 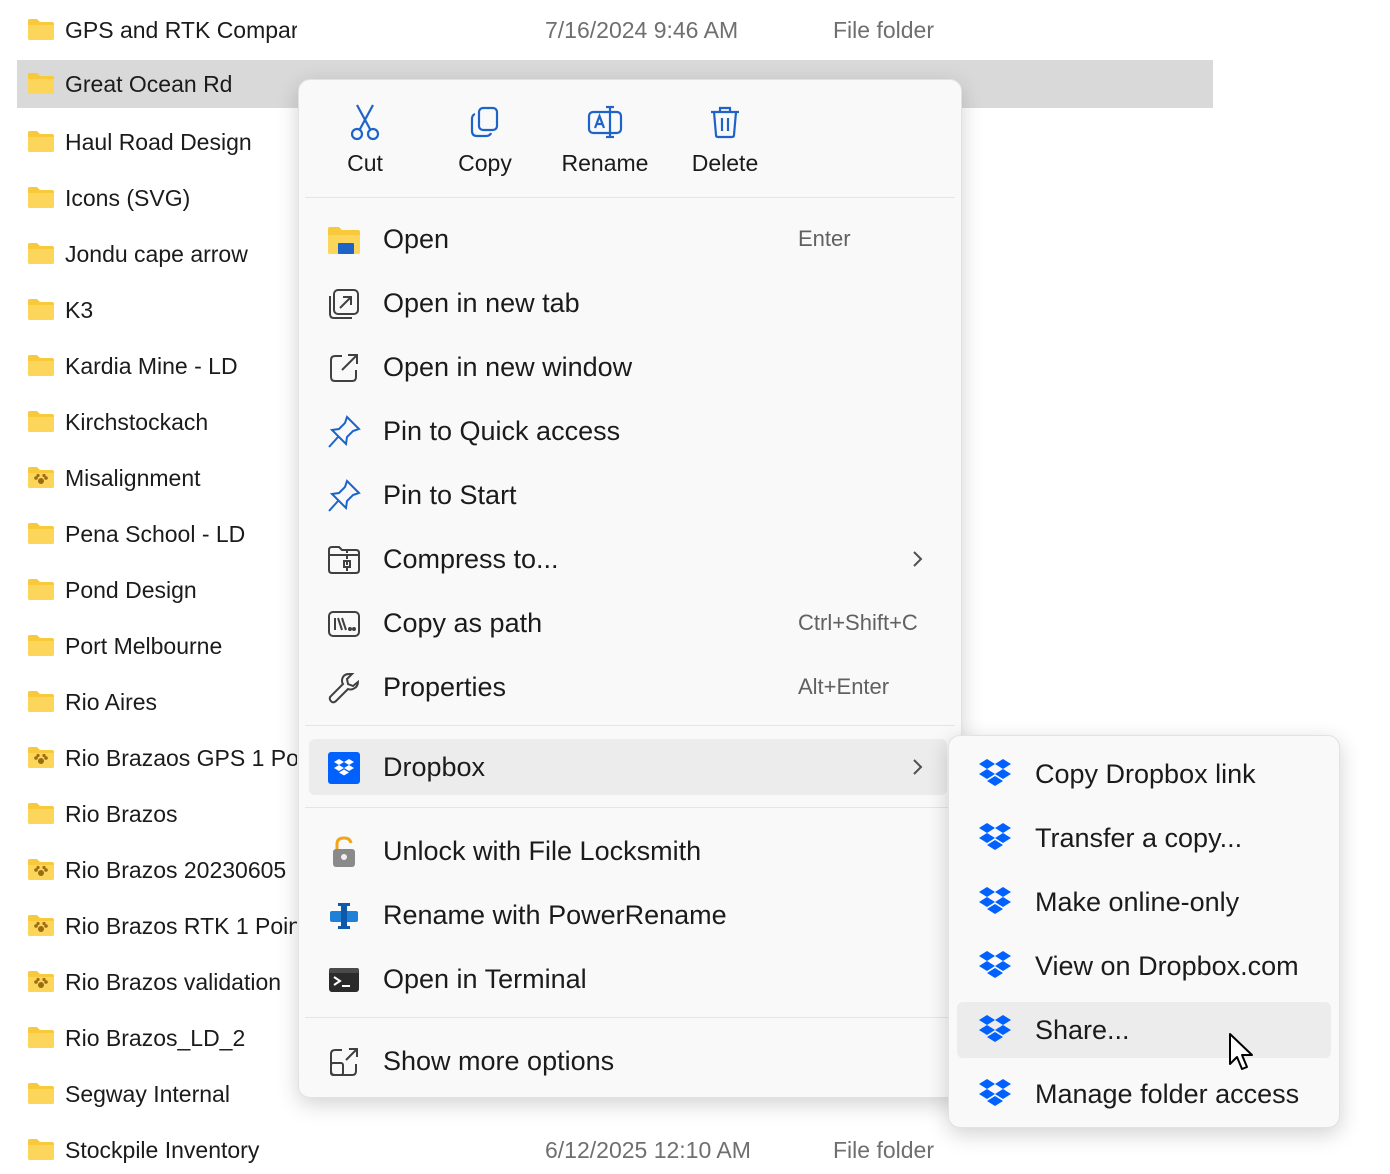 What do you see at coordinates (628, 623) in the screenshot?
I see `menu-item-copy-as-path: Copy as path Ctrl+Shift+C` at bounding box center [628, 623].